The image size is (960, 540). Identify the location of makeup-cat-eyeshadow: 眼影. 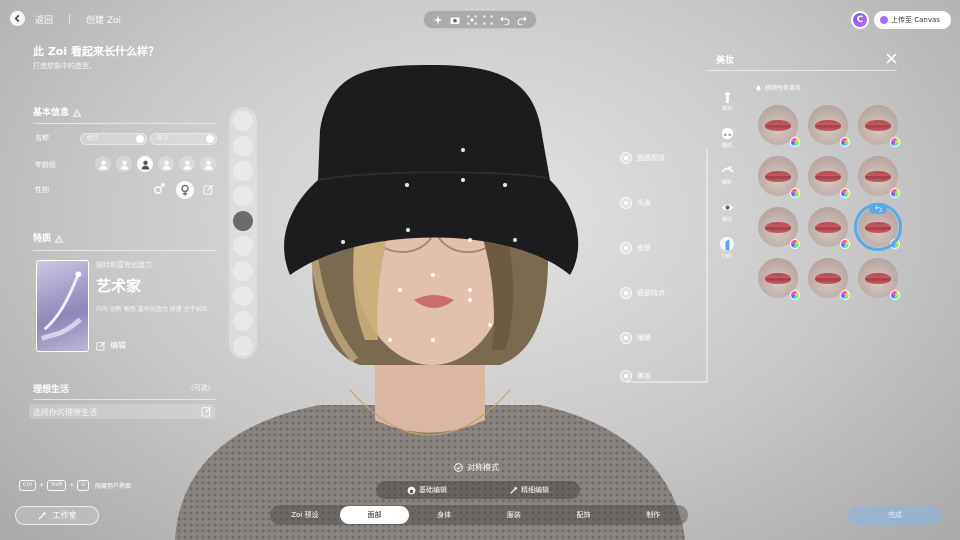
(727, 174).